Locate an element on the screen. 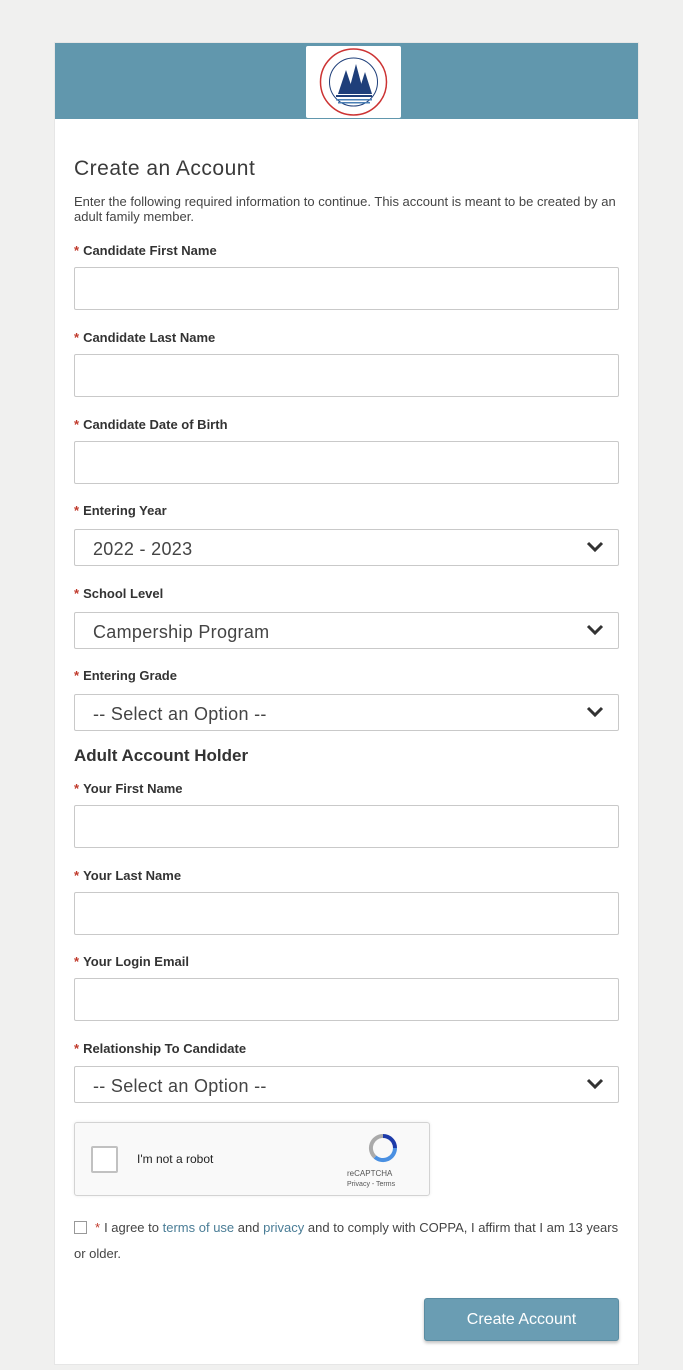 This screenshot has width=683, height=1370. recaptcha-links: Privacy - Terms is located at coordinates (371, 1184).